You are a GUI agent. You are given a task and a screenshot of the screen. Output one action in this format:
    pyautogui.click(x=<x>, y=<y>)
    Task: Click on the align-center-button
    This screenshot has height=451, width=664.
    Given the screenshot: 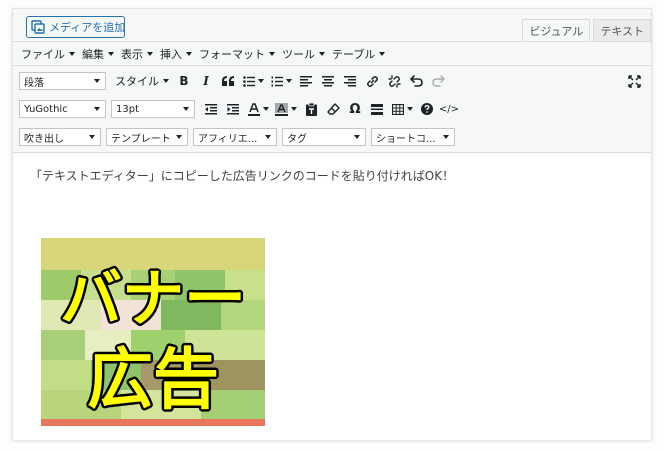 What is the action you would take?
    pyautogui.click(x=328, y=81)
    